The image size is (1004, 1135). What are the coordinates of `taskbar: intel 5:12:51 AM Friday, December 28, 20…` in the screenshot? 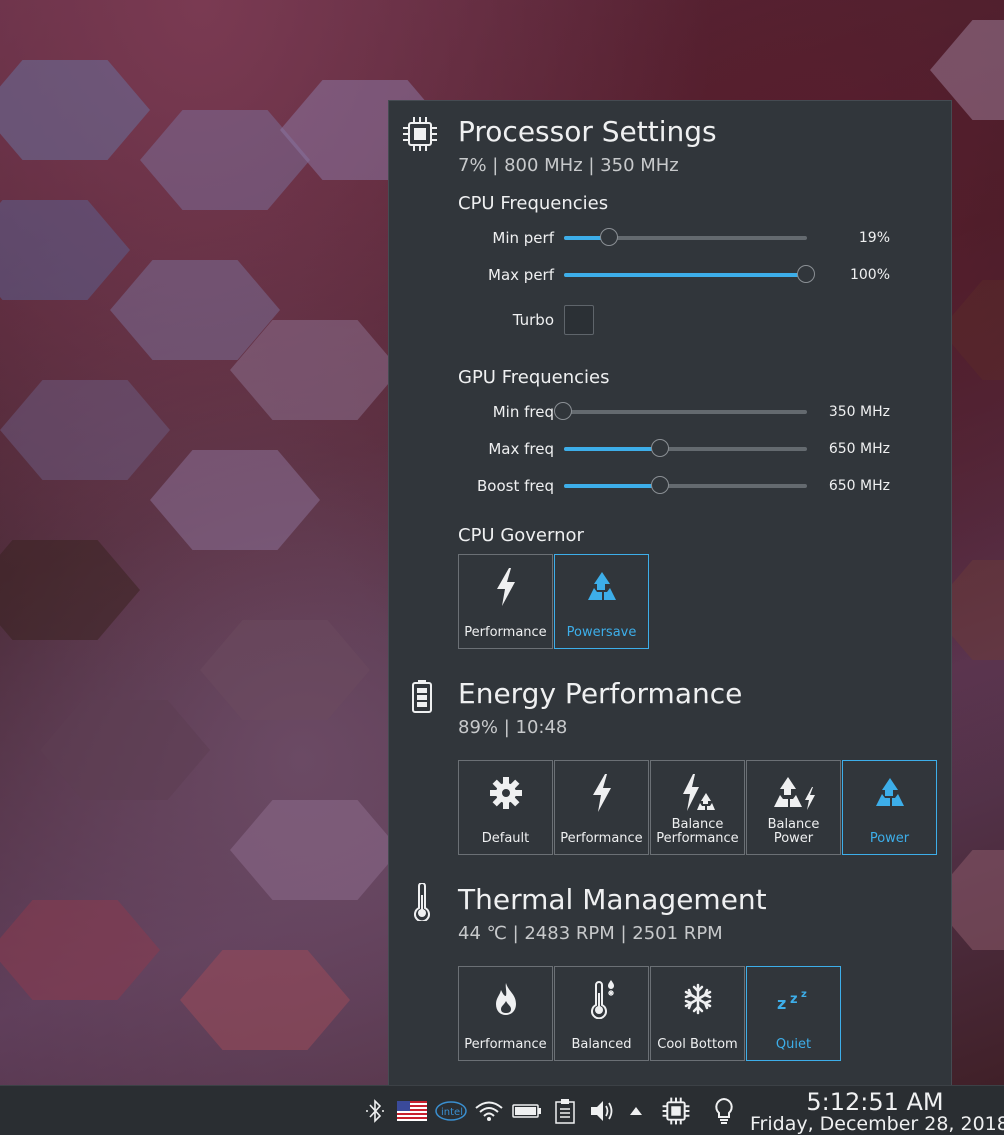 It's located at (502, 1110).